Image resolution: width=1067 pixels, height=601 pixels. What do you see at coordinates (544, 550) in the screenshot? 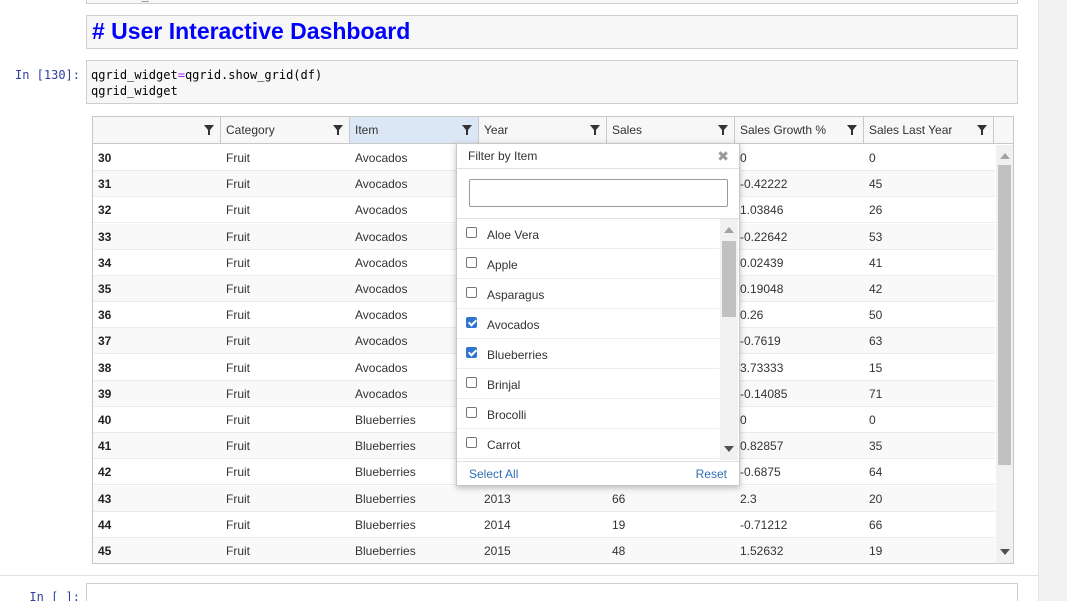
I see `table-row: 45 Fruit Blueberries 2015 48 1.52632 19` at bounding box center [544, 550].